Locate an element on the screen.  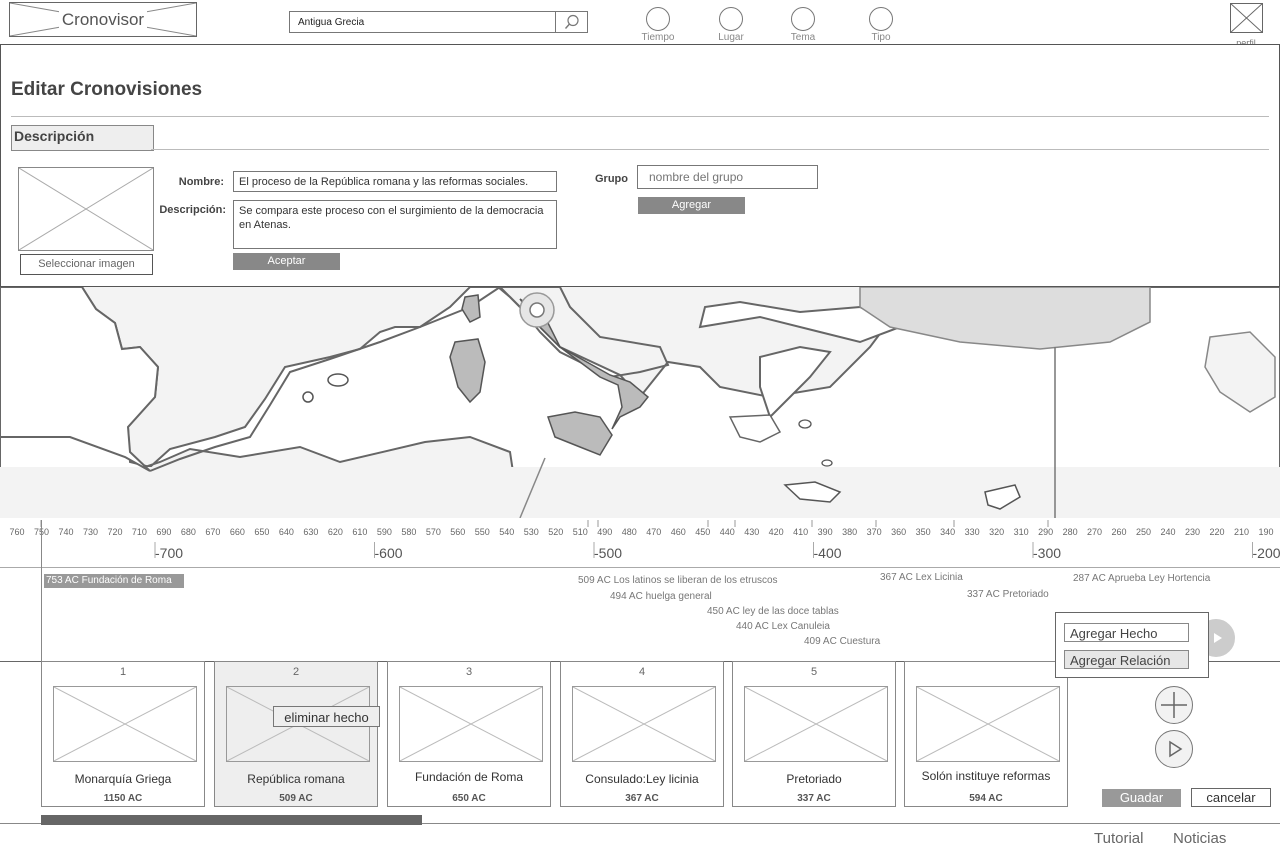
tick-label: 610 is located at coordinates (360, 532).